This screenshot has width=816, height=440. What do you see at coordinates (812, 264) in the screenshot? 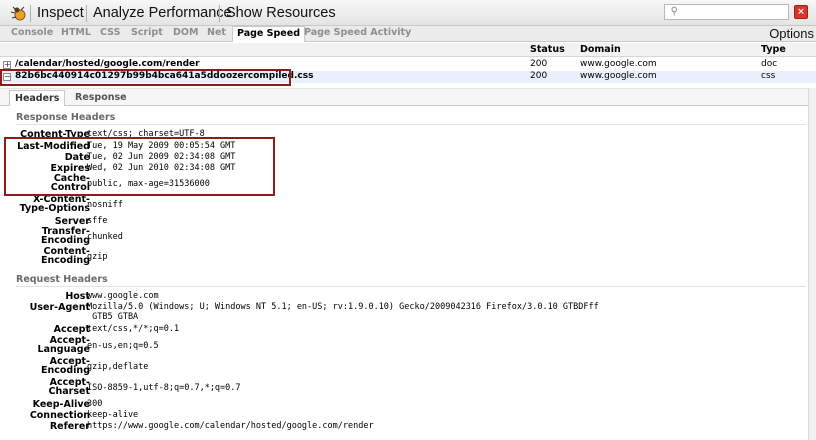
I see `scrollbar` at bounding box center [812, 264].